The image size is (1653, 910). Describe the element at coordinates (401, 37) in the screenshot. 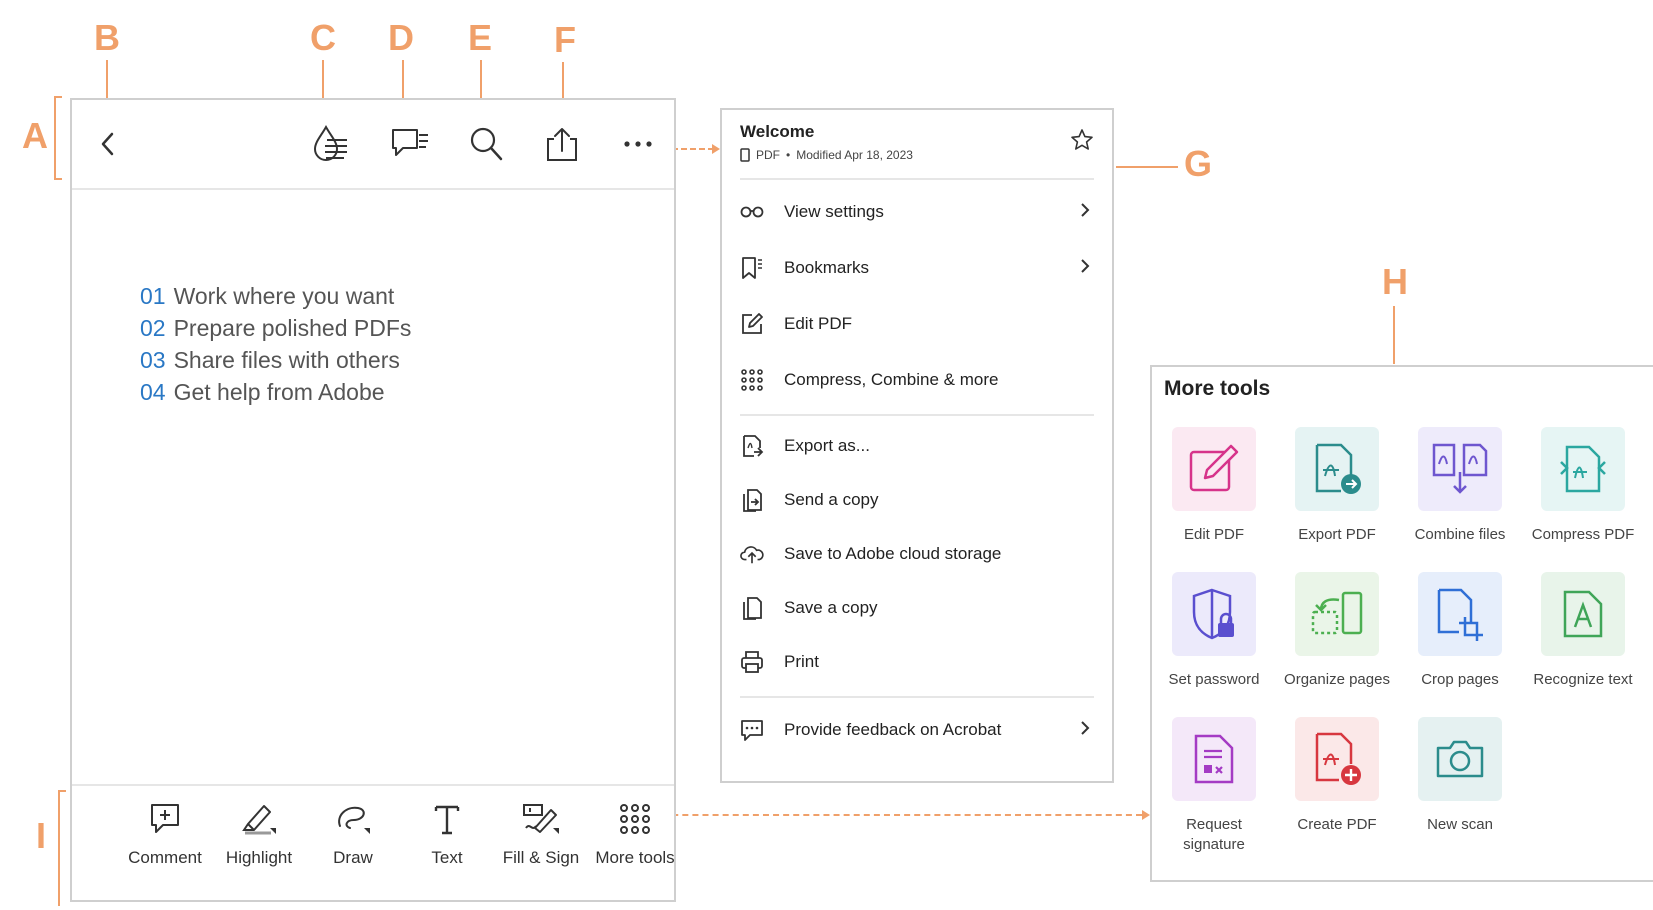

I see `callout-d: D` at that location.